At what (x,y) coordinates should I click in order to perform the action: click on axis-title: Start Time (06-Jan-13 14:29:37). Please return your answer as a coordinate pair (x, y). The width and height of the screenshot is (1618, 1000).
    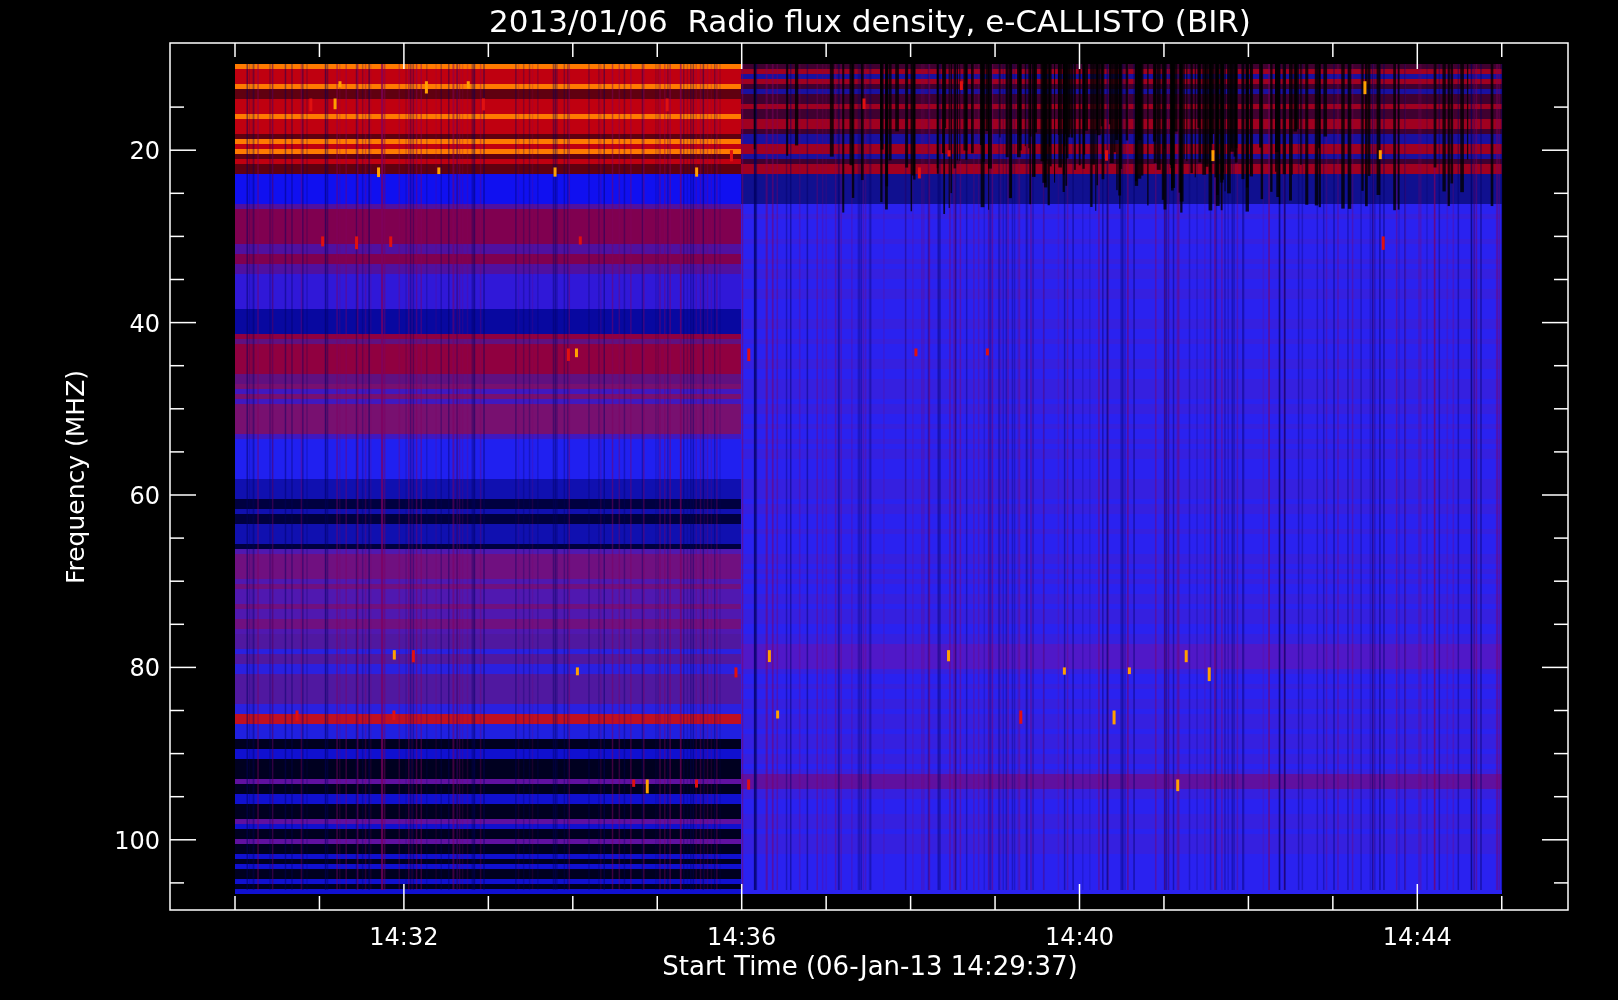
    Looking at the image, I should click on (870, 966).